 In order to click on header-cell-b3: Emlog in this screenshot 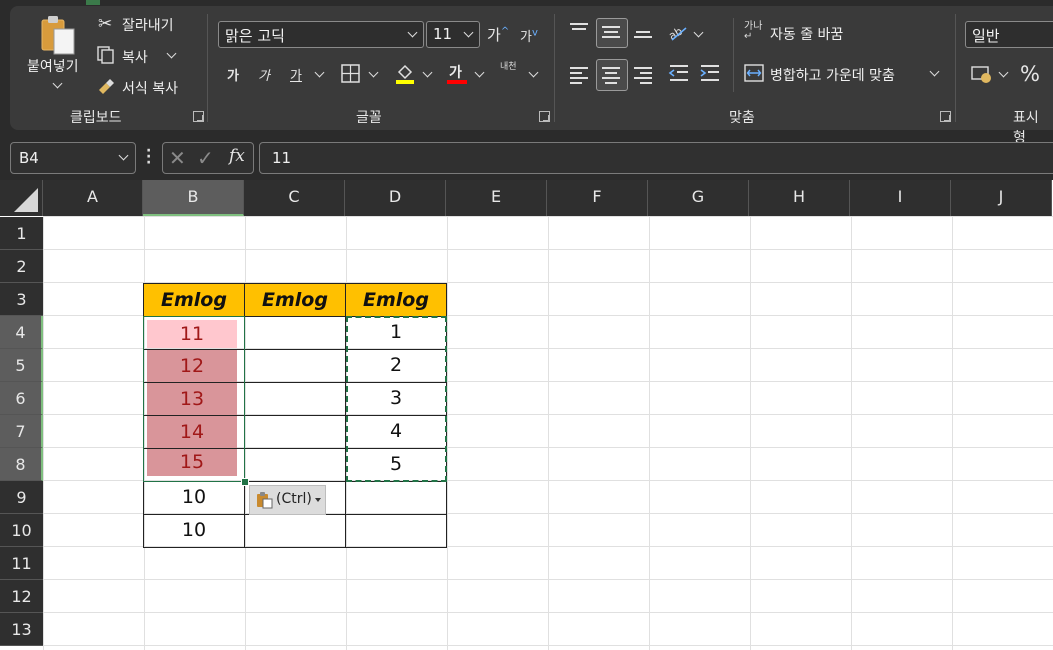, I will do `click(194, 300)`.